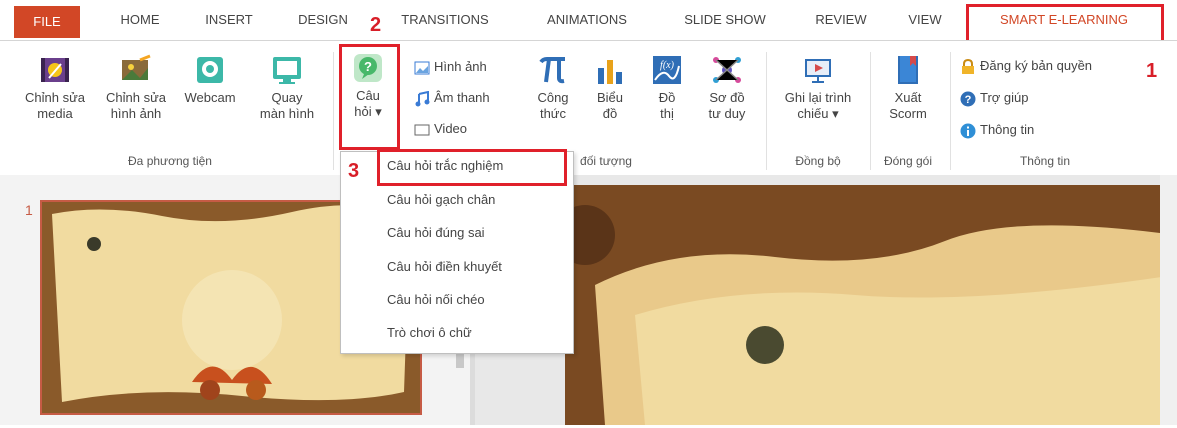 This screenshot has height=428, width=1177. Describe the element at coordinates (210, 97) in the screenshot. I see `webcam-label: Webcam` at that location.